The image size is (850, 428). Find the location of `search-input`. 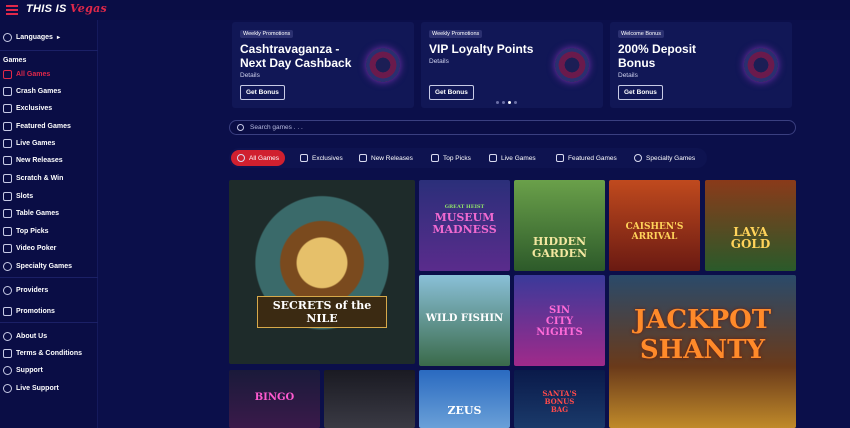

search-input is located at coordinates (510, 127).